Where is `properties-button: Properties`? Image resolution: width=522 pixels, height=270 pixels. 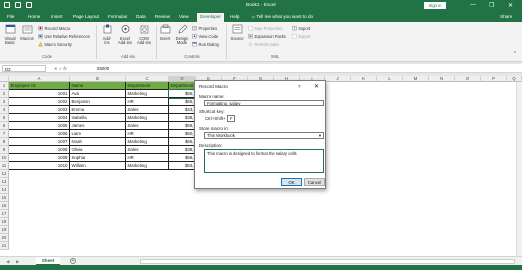 properties-button: Properties is located at coordinates (204, 28).